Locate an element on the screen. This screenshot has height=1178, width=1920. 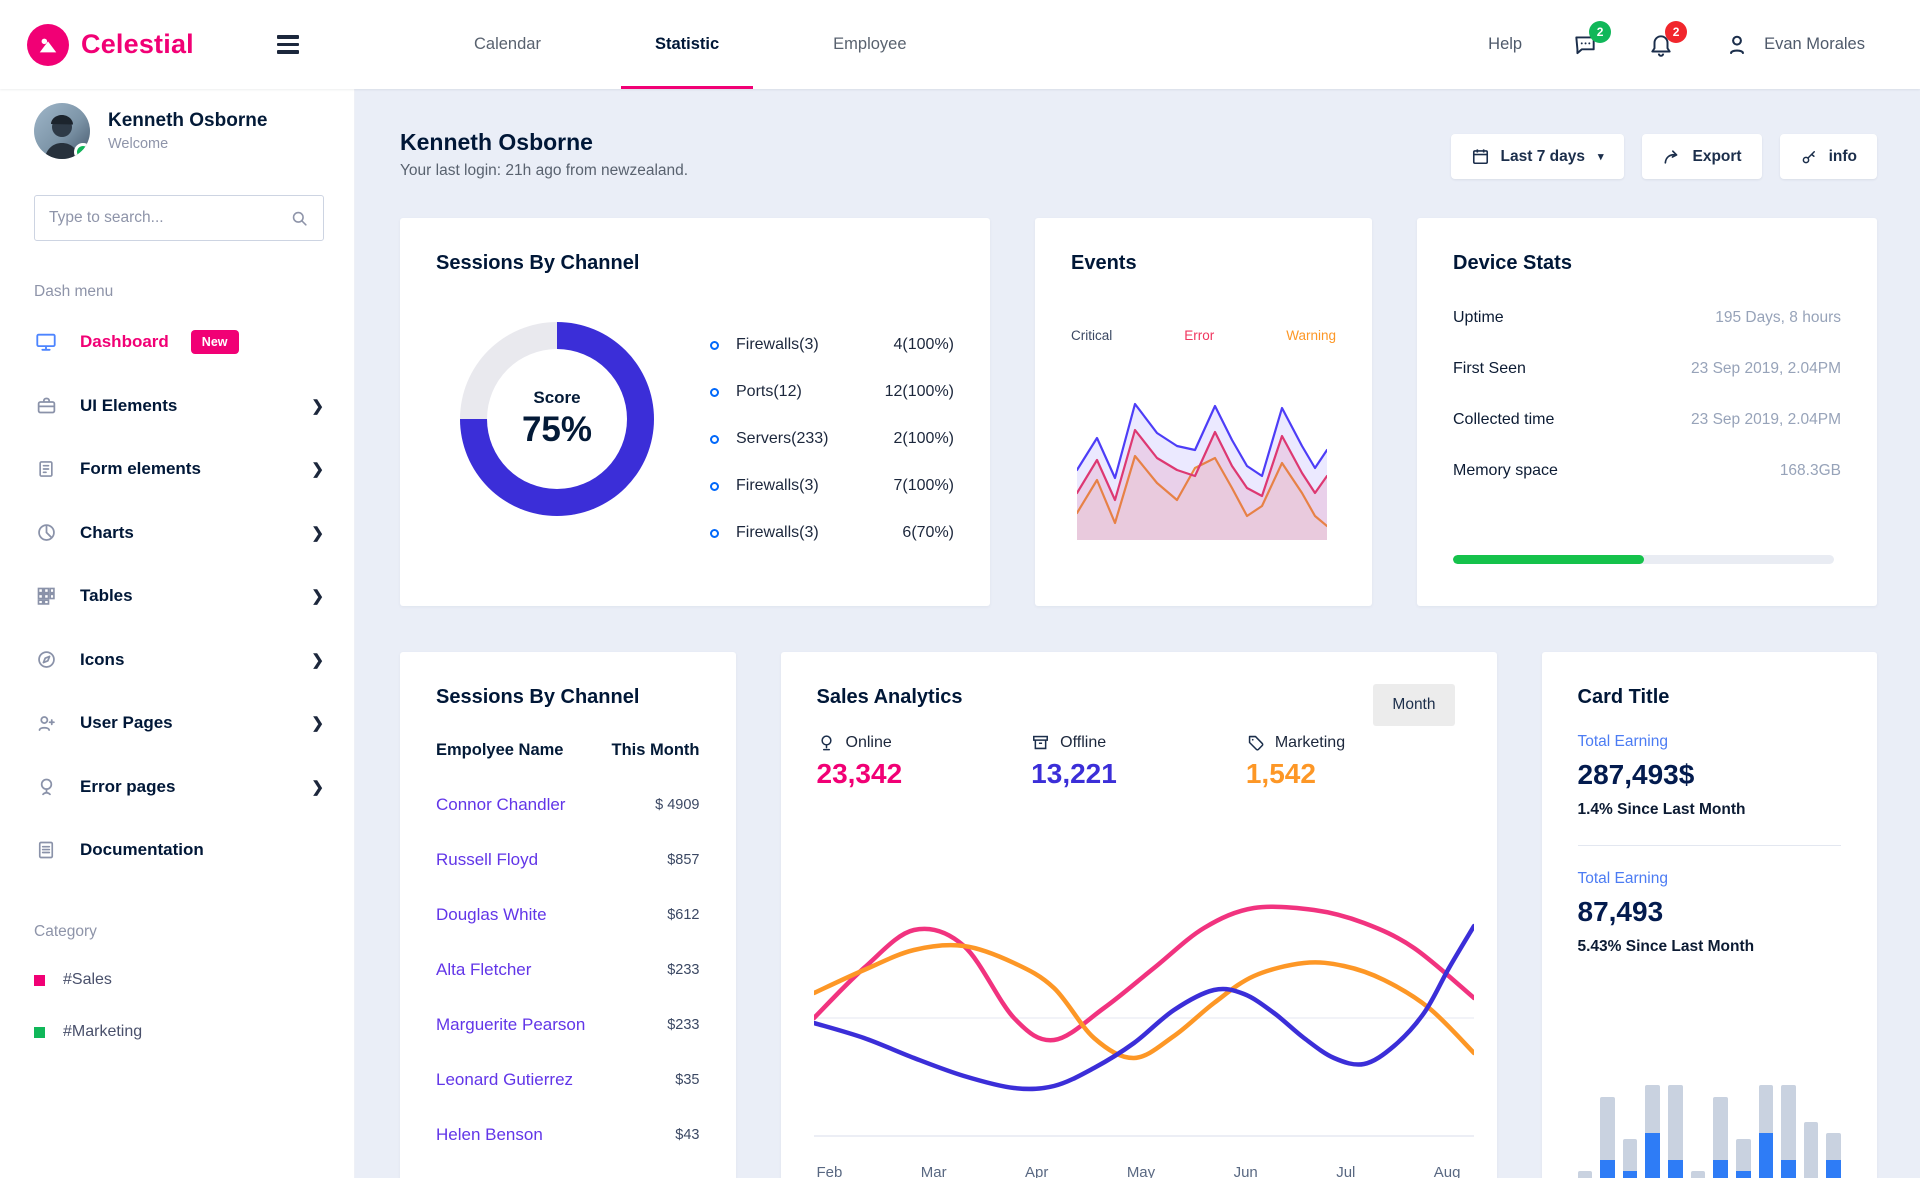
sidebar-search is located at coordinates (179, 218).